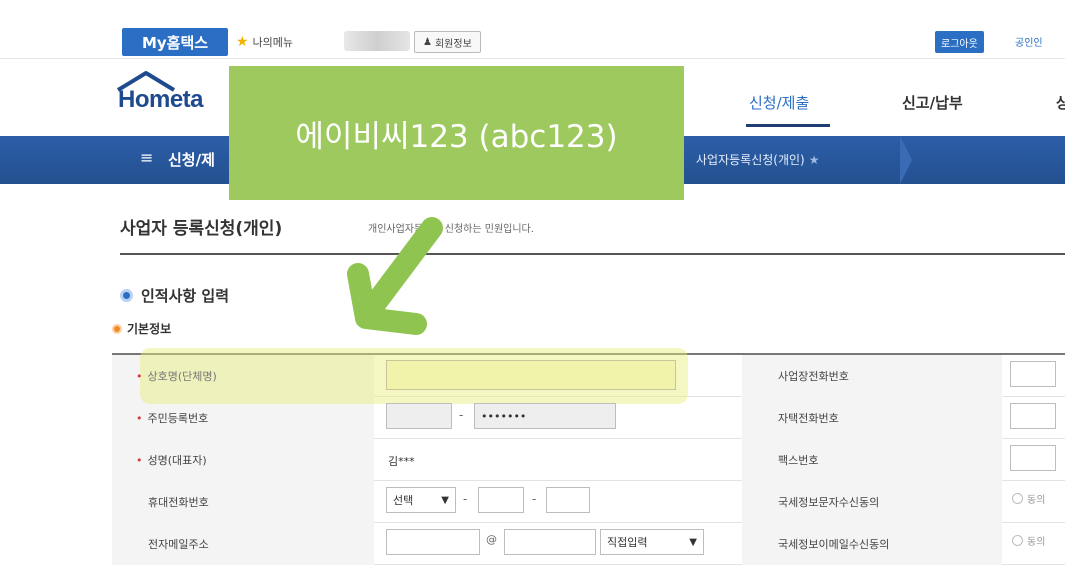 Image resolution: width=1065 pixels, height=574 pixels. What do you see at coordinates (185, 296) in the screenshot?
I see `section-title-label: 인적사항 입력` at bounding box center [185, 296].